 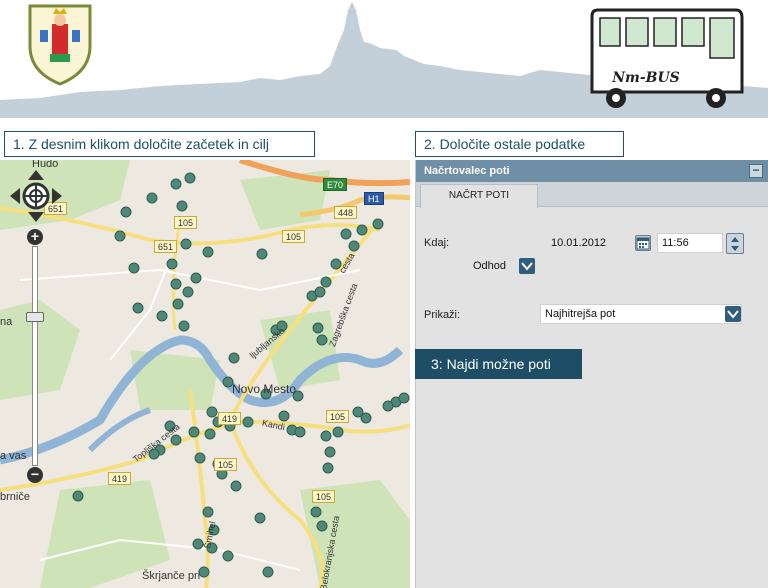 I want to click on time-spinner, so click(x=735, y=243).